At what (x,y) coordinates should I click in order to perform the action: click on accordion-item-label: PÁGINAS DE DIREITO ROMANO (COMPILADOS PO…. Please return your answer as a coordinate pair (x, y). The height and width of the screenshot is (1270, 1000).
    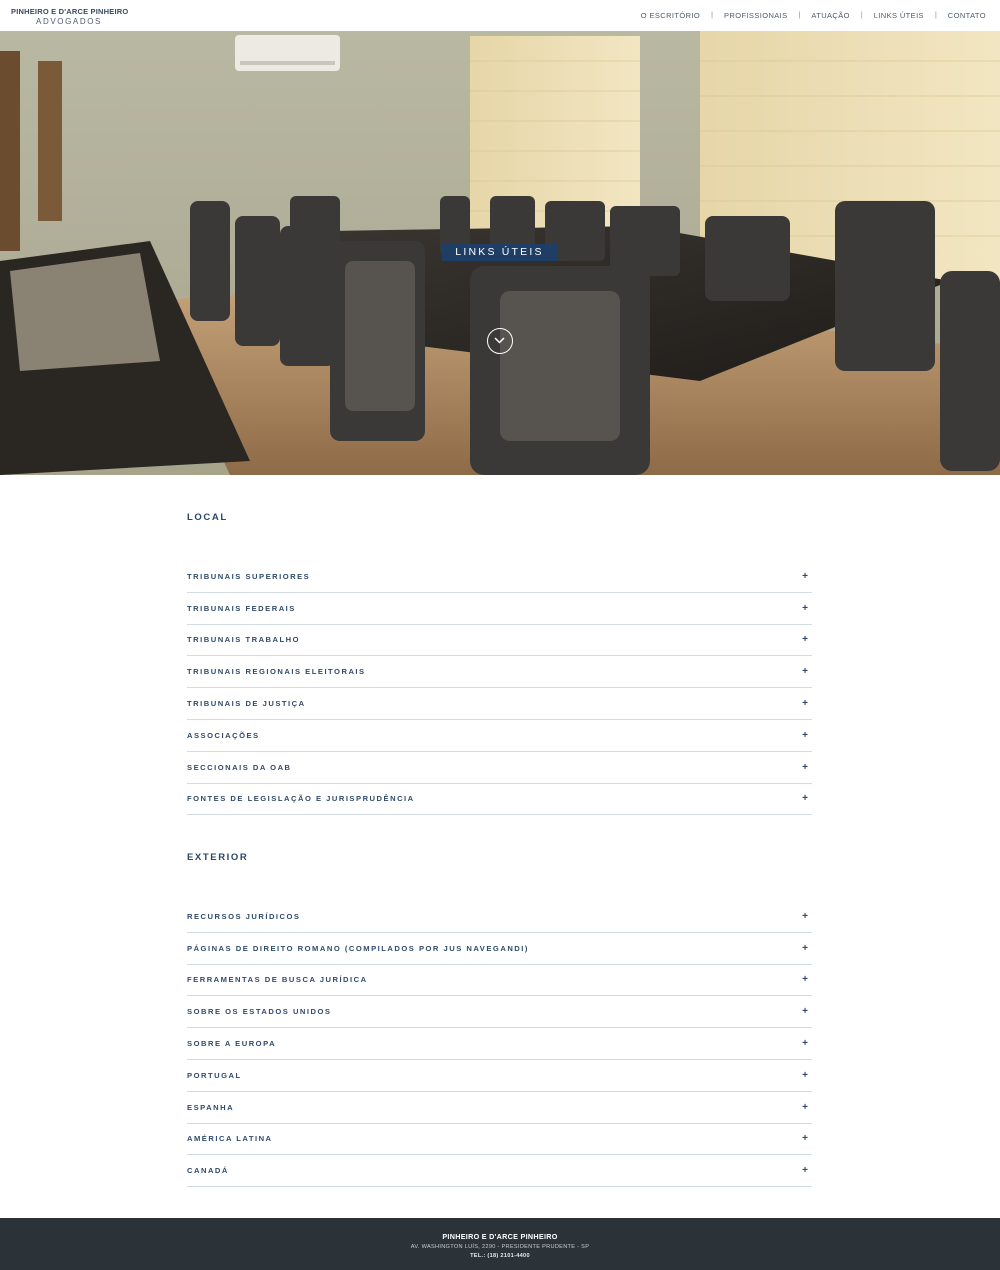
    Looking at the image, I should click on (358, 948).